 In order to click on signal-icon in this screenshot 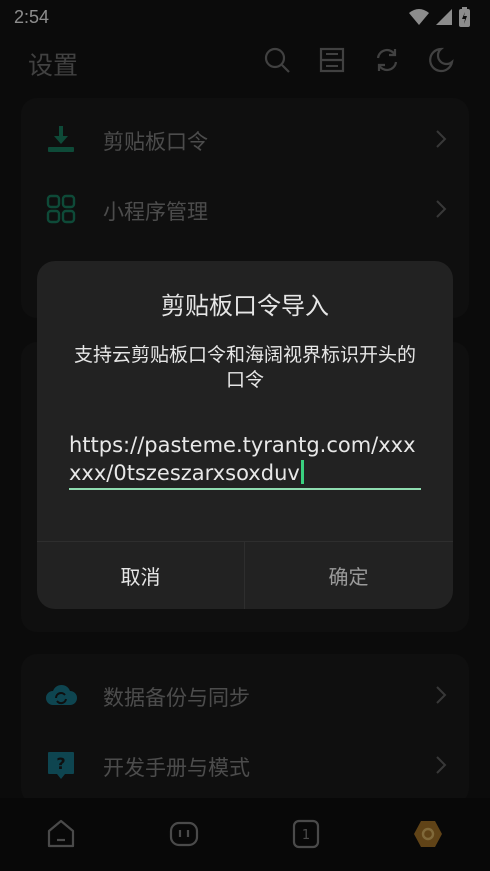, I will do `click(444, 17)`.